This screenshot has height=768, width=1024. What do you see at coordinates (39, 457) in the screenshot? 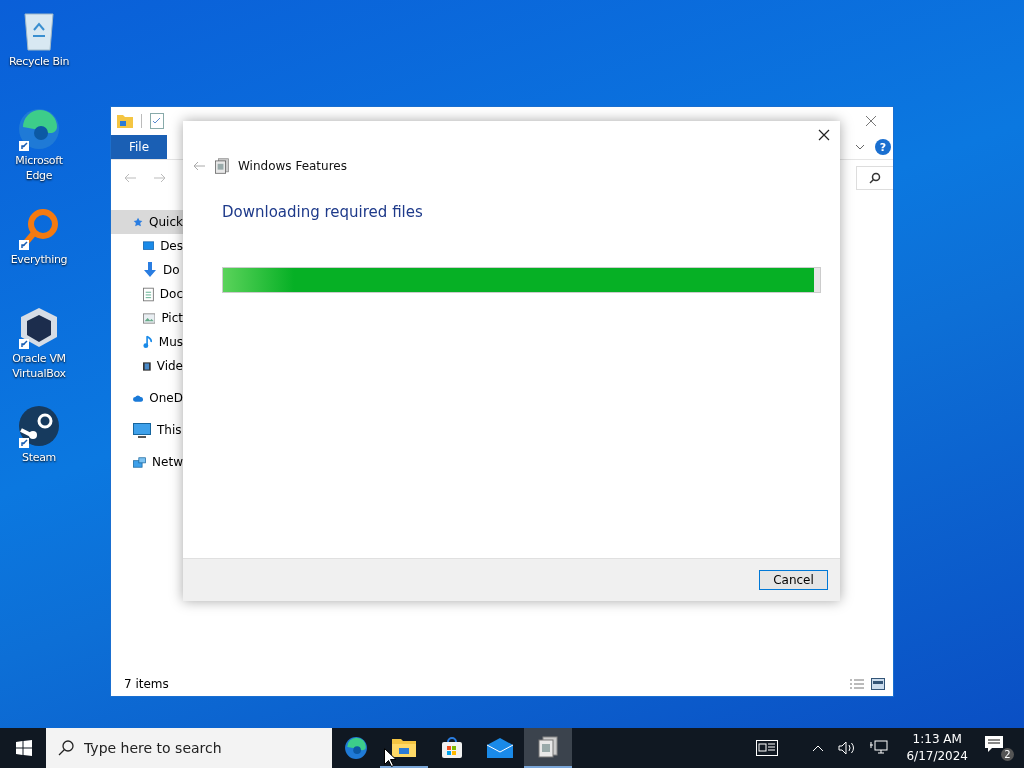
I see `desktop-icon-label: Steam` at bounding box center [39, 457].